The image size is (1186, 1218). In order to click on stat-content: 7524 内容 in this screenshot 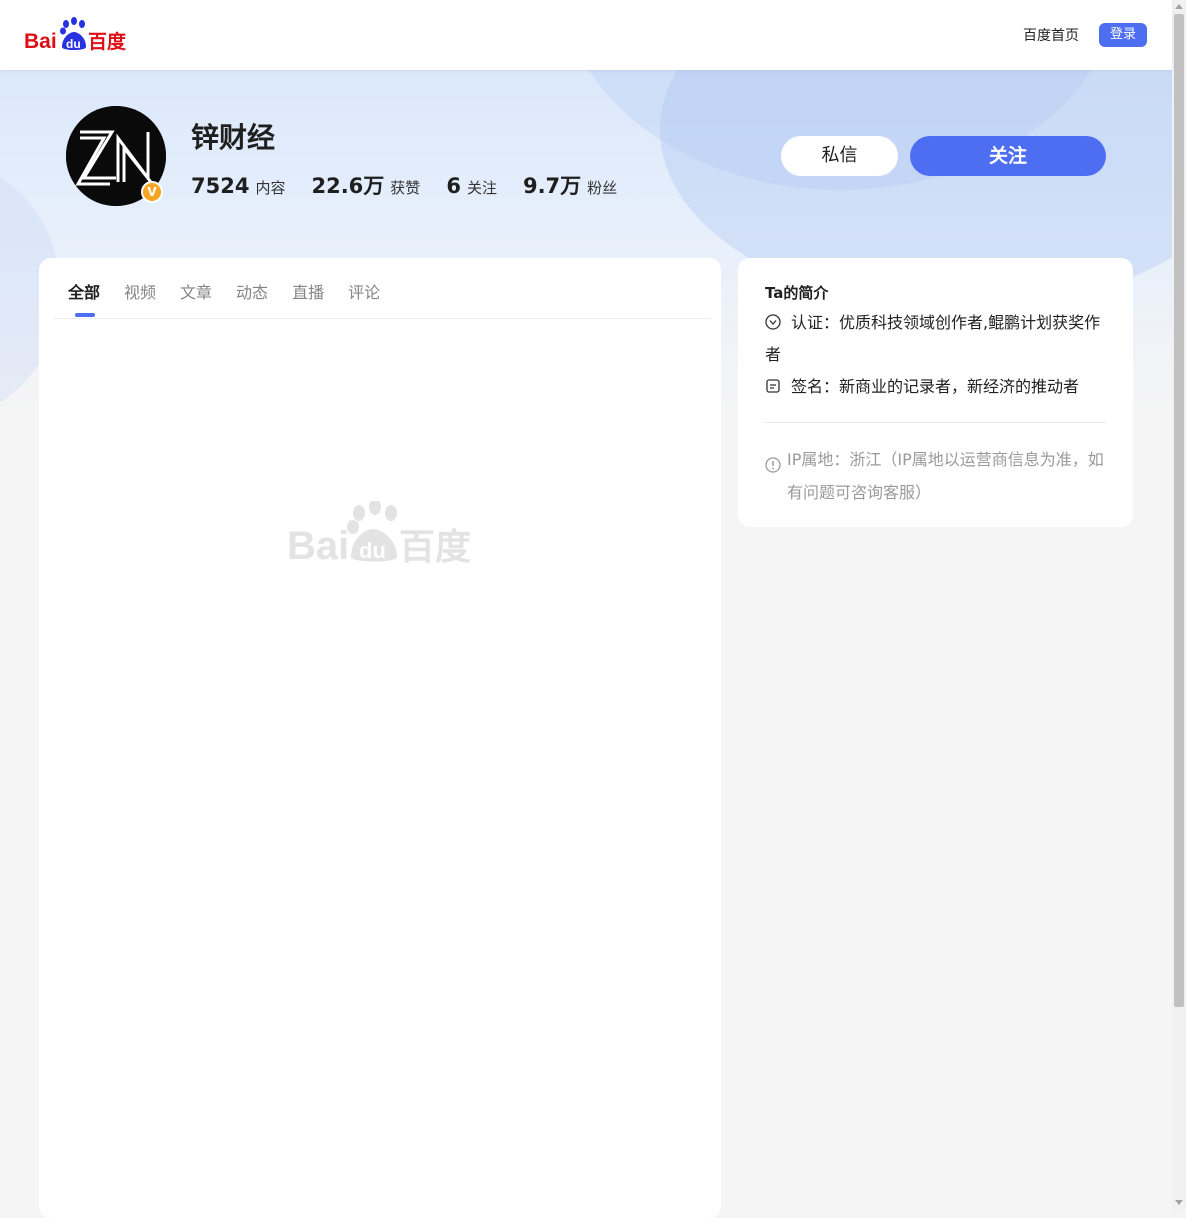, I will do `click(238, 186)`.